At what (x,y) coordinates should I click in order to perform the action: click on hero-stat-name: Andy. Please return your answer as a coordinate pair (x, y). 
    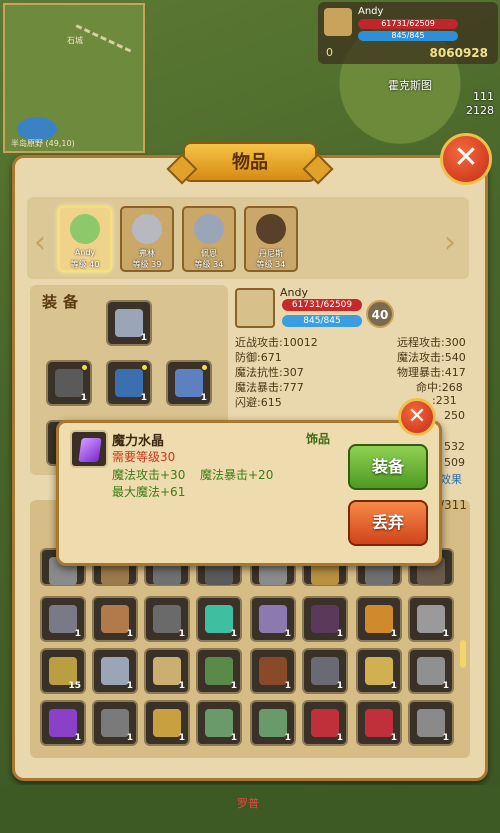
    Looking at the image, I should click on (294, 292).